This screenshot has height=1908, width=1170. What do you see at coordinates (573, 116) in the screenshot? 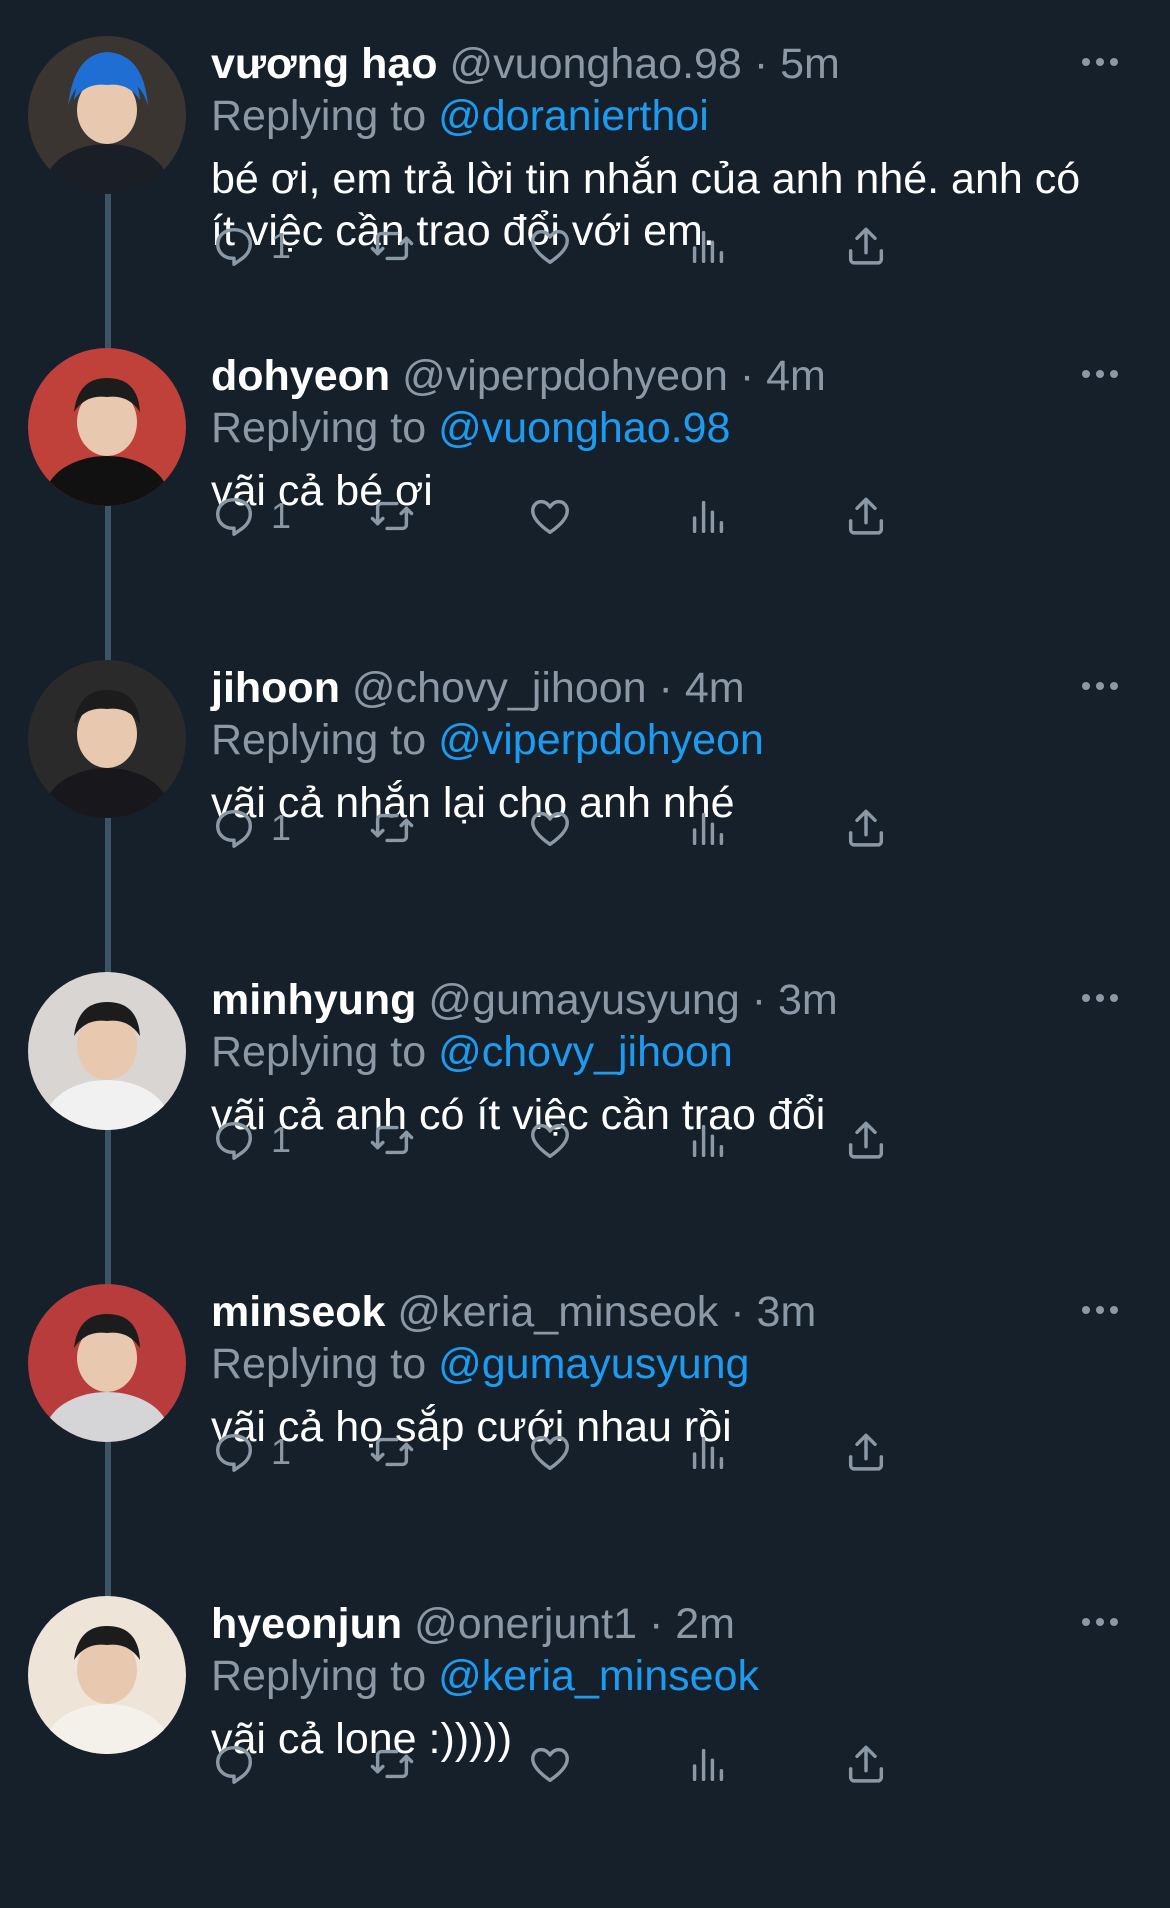
I see `replying-to-handle-link: @doranierthoi` at bounding box center [573, 116].